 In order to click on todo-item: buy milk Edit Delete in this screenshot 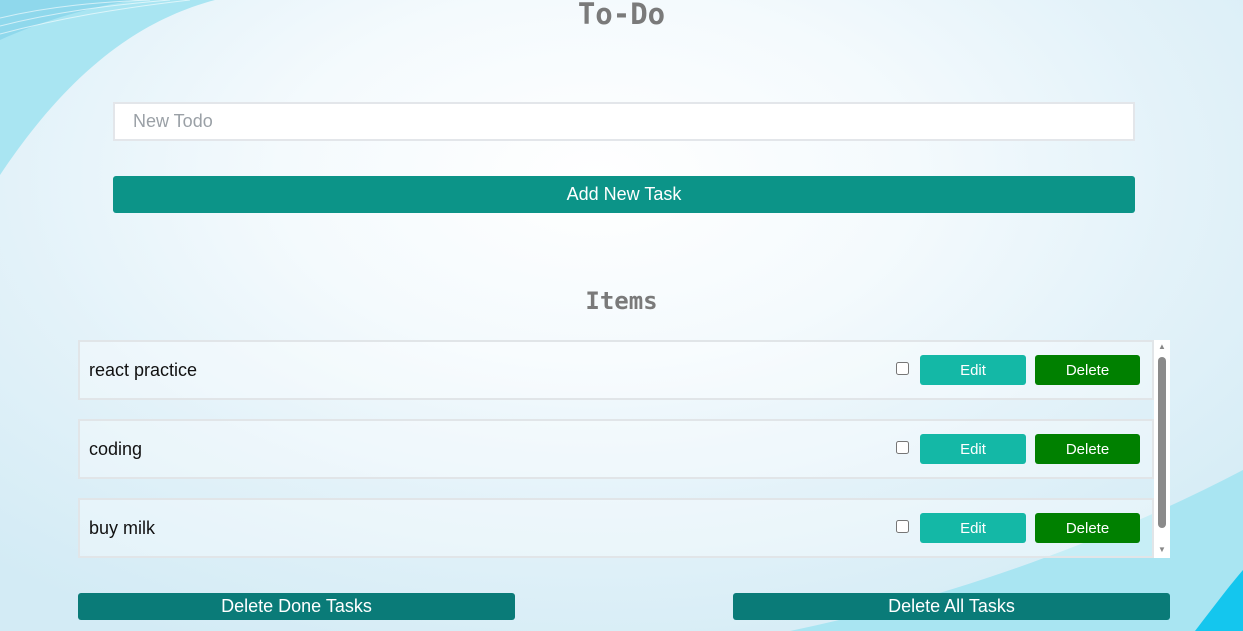, I will do `click(616, 528)`.